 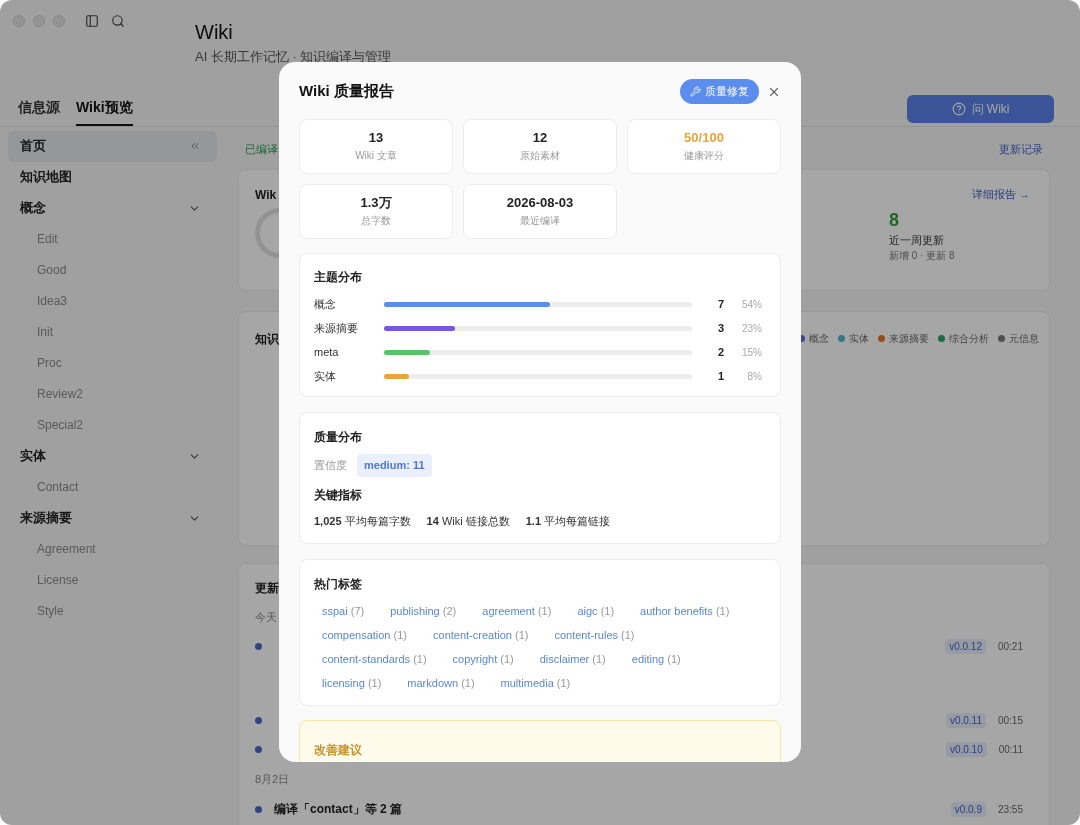 I want to click on sidebar-item: 实体, so click(x=112, y=456).